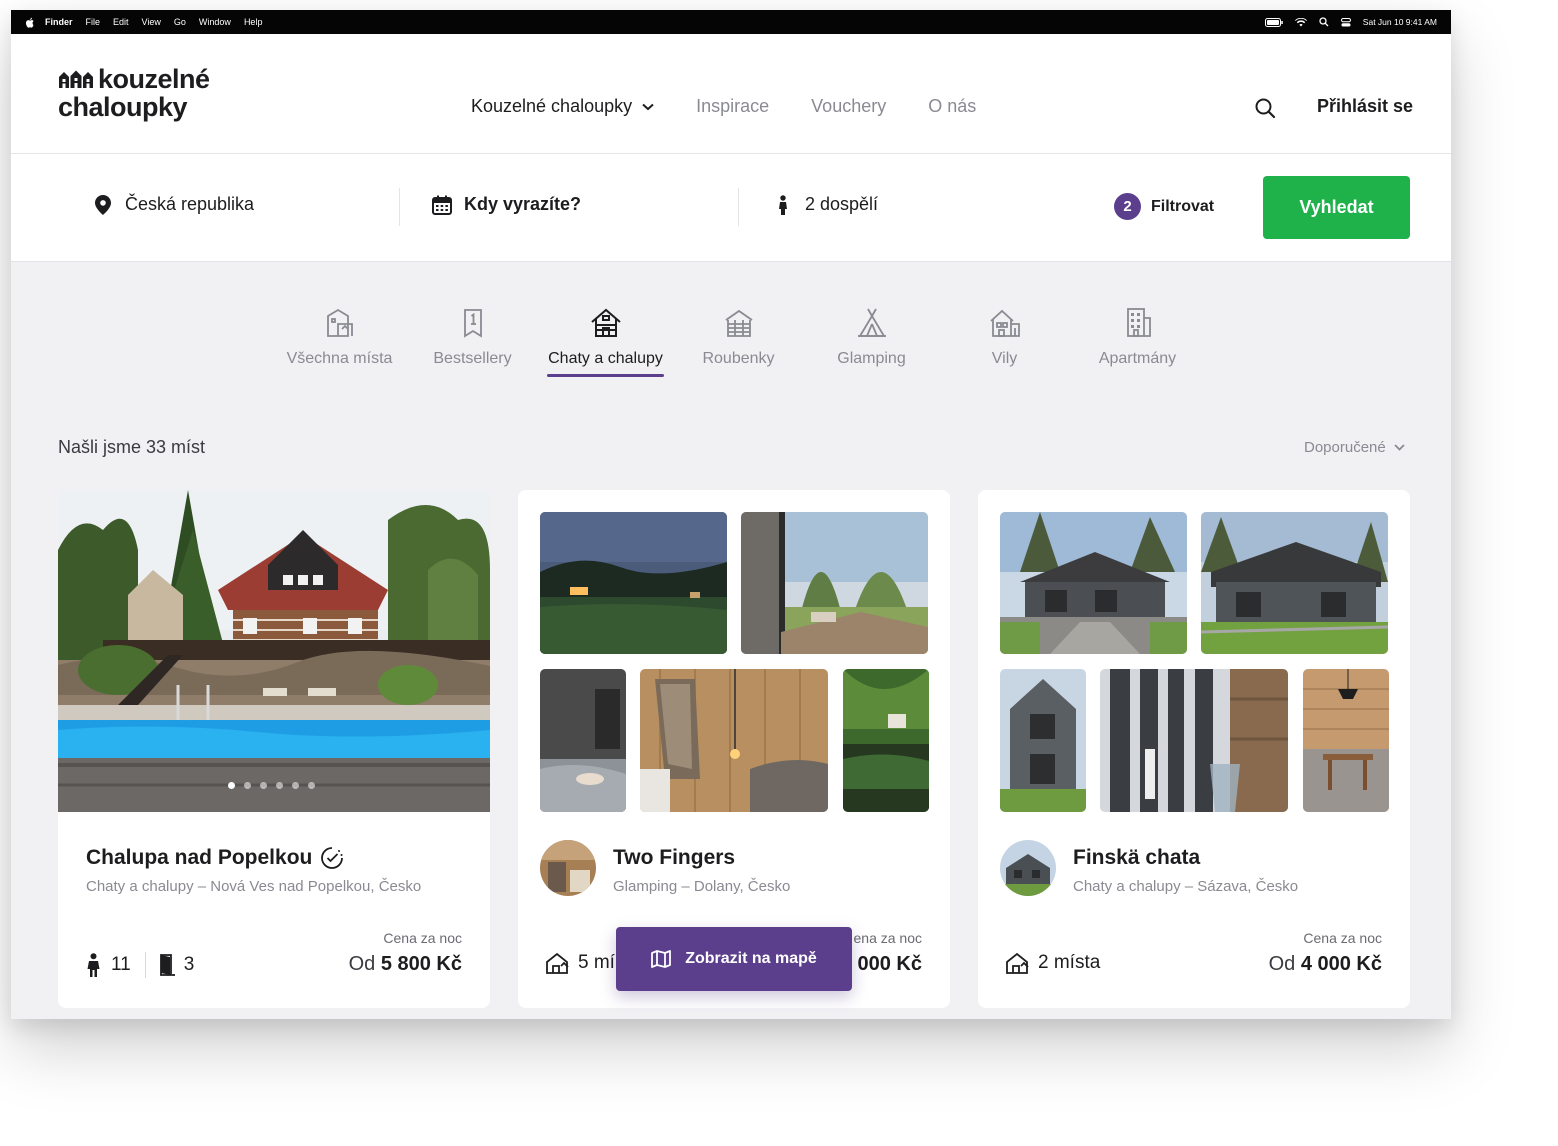  I want to click on tab-label: Všechna místa, so click(339, 358).